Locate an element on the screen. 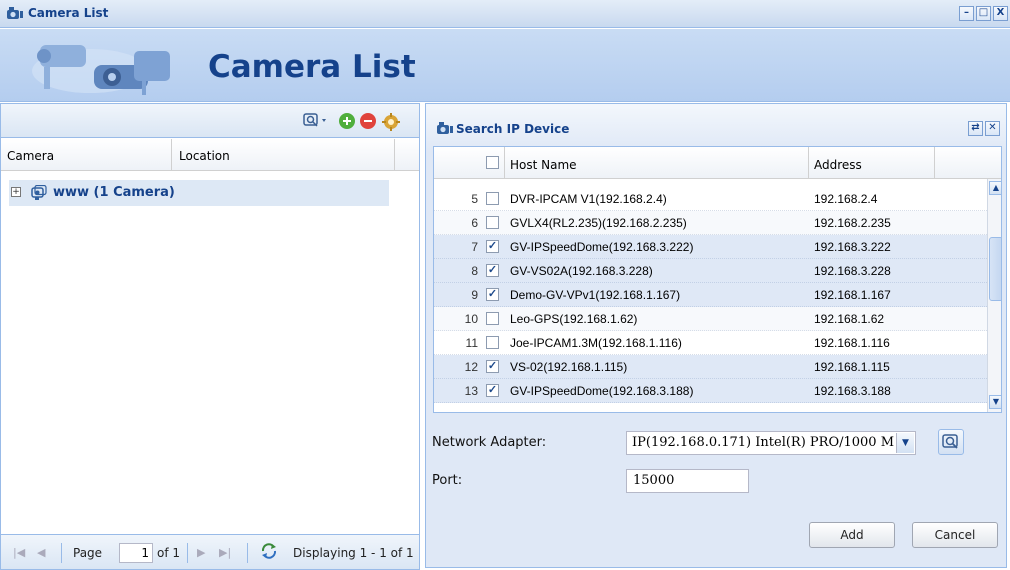 This screenshot has width=1010, height=570. row-number: 7 is located at coordinates (474, 247).